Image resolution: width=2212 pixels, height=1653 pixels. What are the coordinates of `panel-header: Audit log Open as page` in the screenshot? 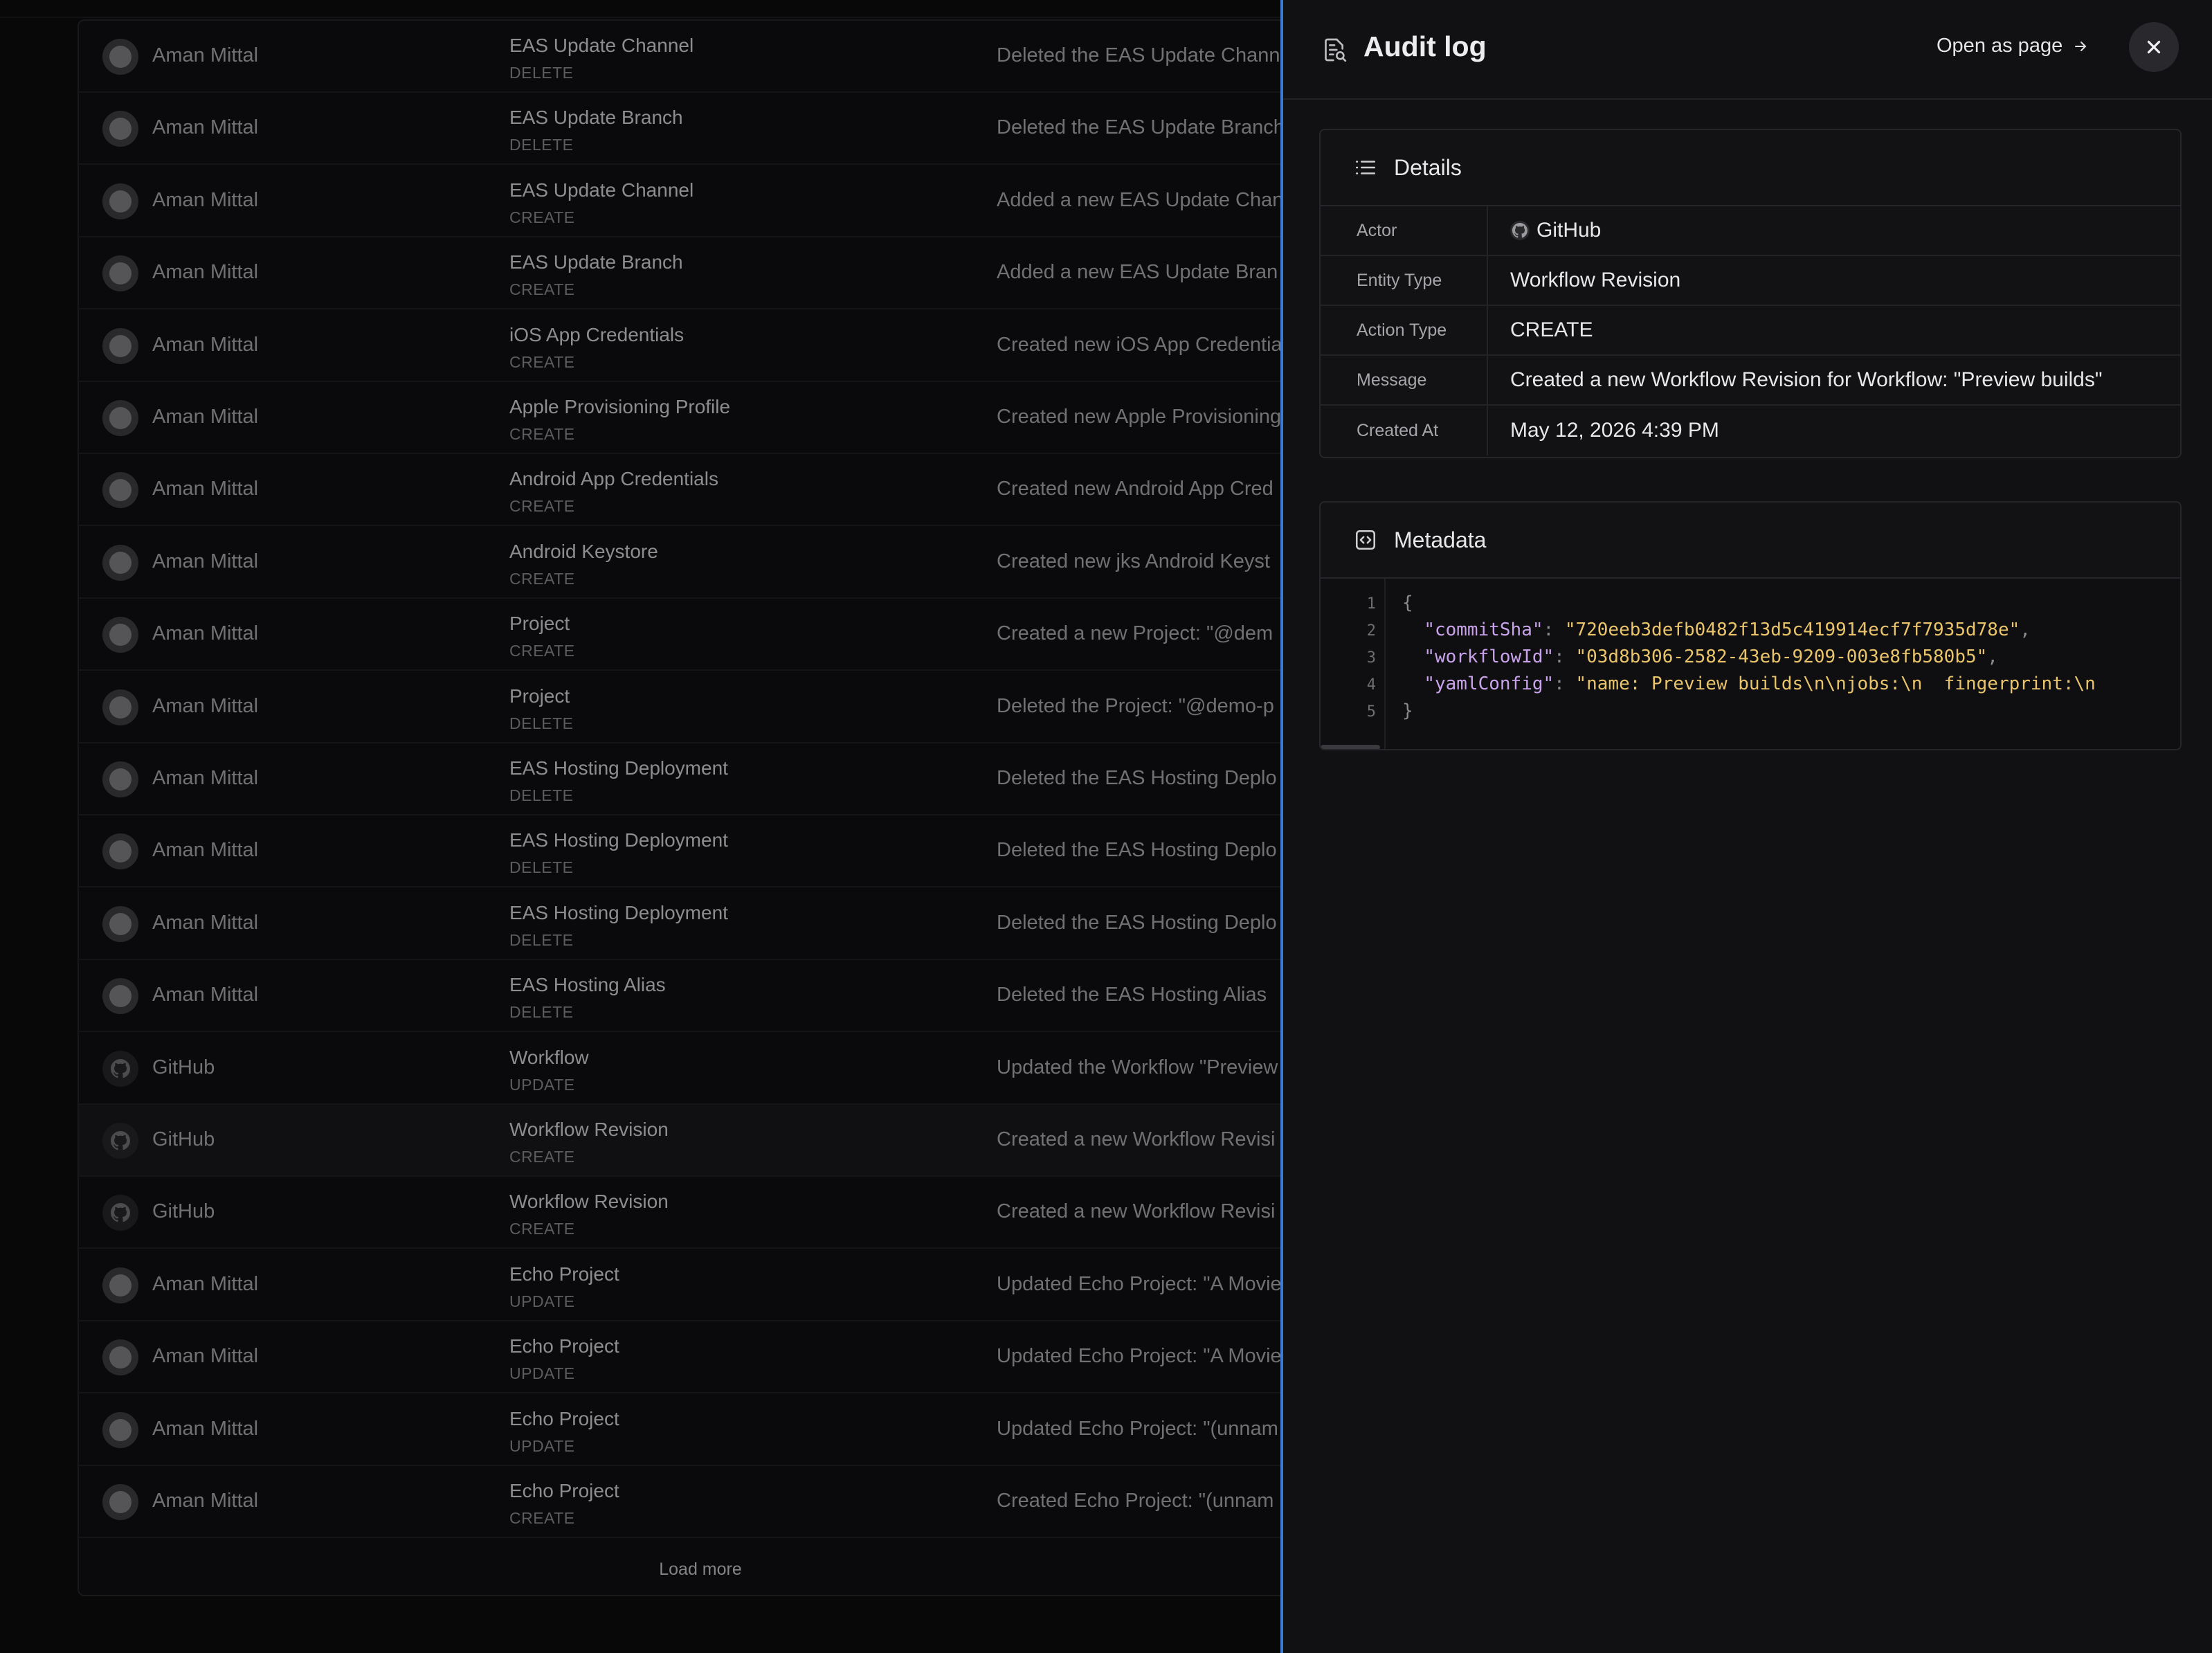 It's located at (1747, 50).